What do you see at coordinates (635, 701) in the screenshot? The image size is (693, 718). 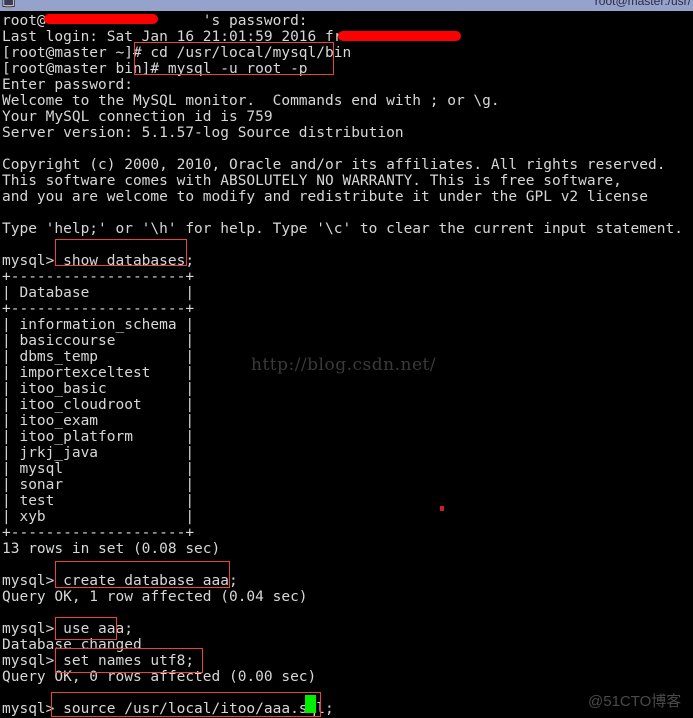 I see `site-watermark: @51CTO博客` at bounding box center [635, 701].